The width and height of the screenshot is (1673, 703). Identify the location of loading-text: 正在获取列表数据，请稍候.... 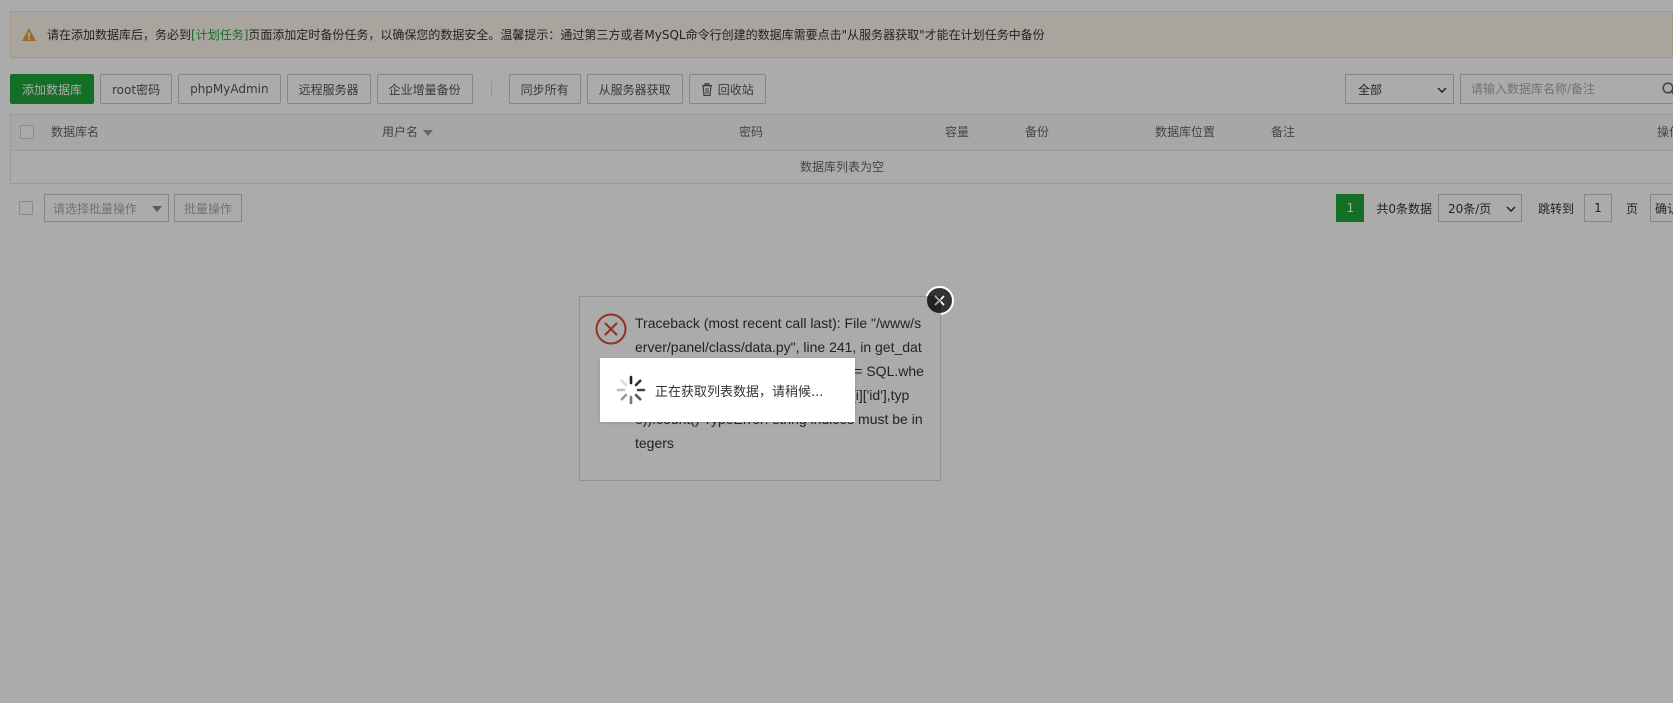
(739, 392).